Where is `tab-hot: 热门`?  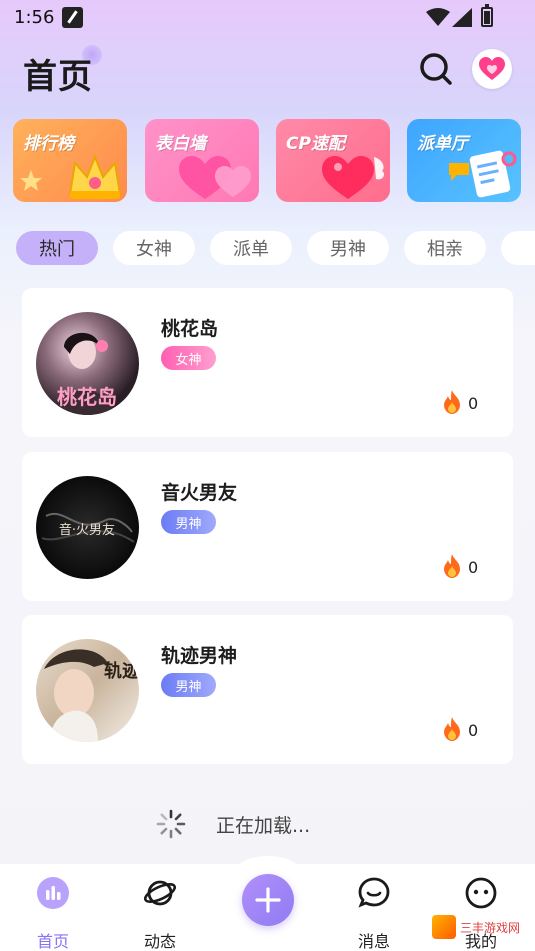
tab-hot: 热门 is located at coordinates (57, 248).